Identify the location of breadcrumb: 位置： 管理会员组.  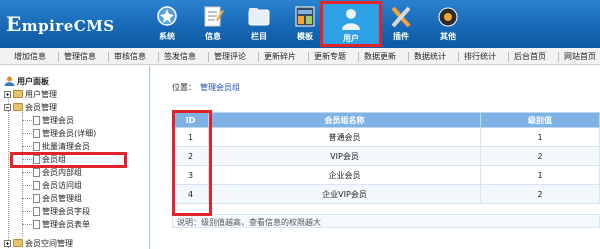
(206, 87).